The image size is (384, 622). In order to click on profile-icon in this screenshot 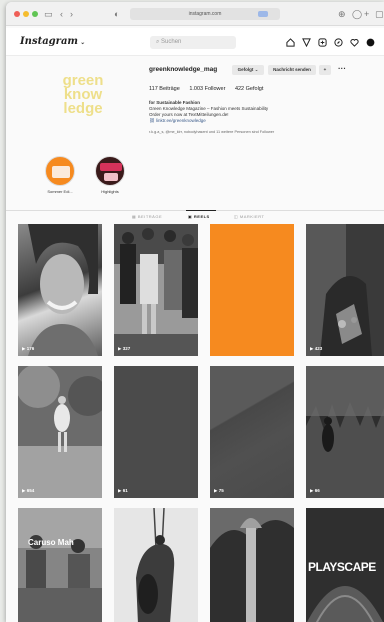, I will do `click(370, 42)`.